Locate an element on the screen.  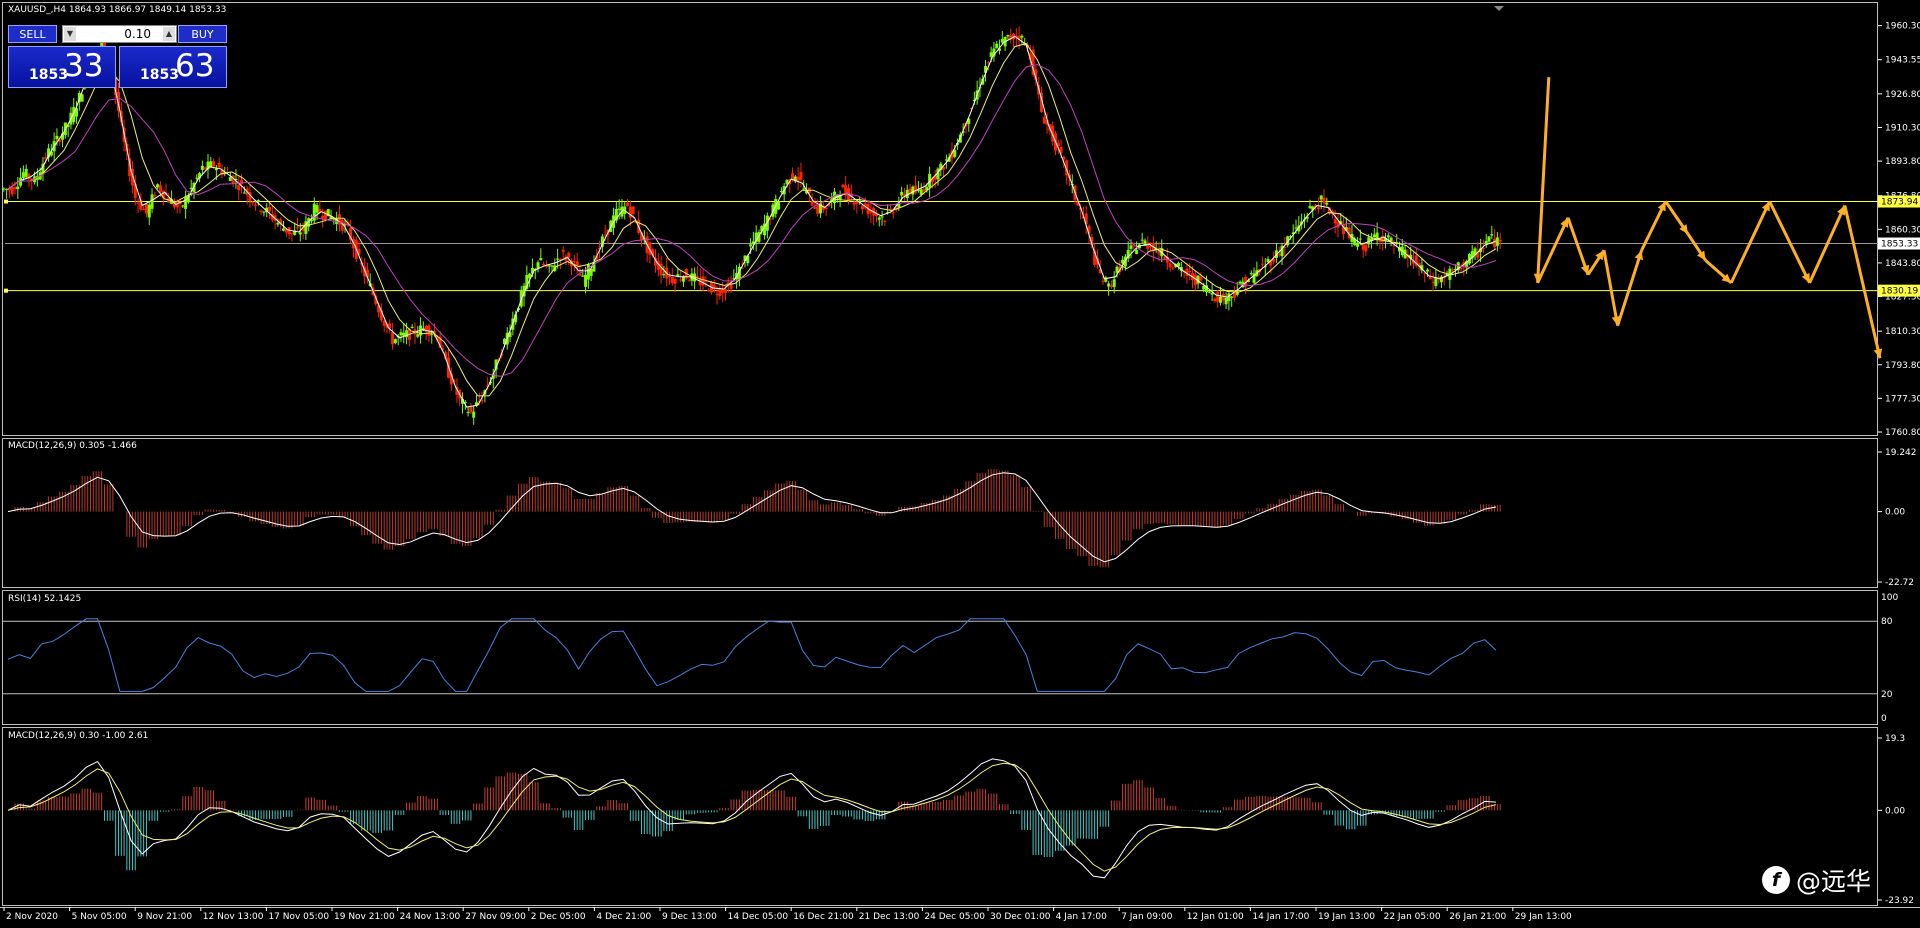
macd2-signal-line is located at coordinates (752, 817).